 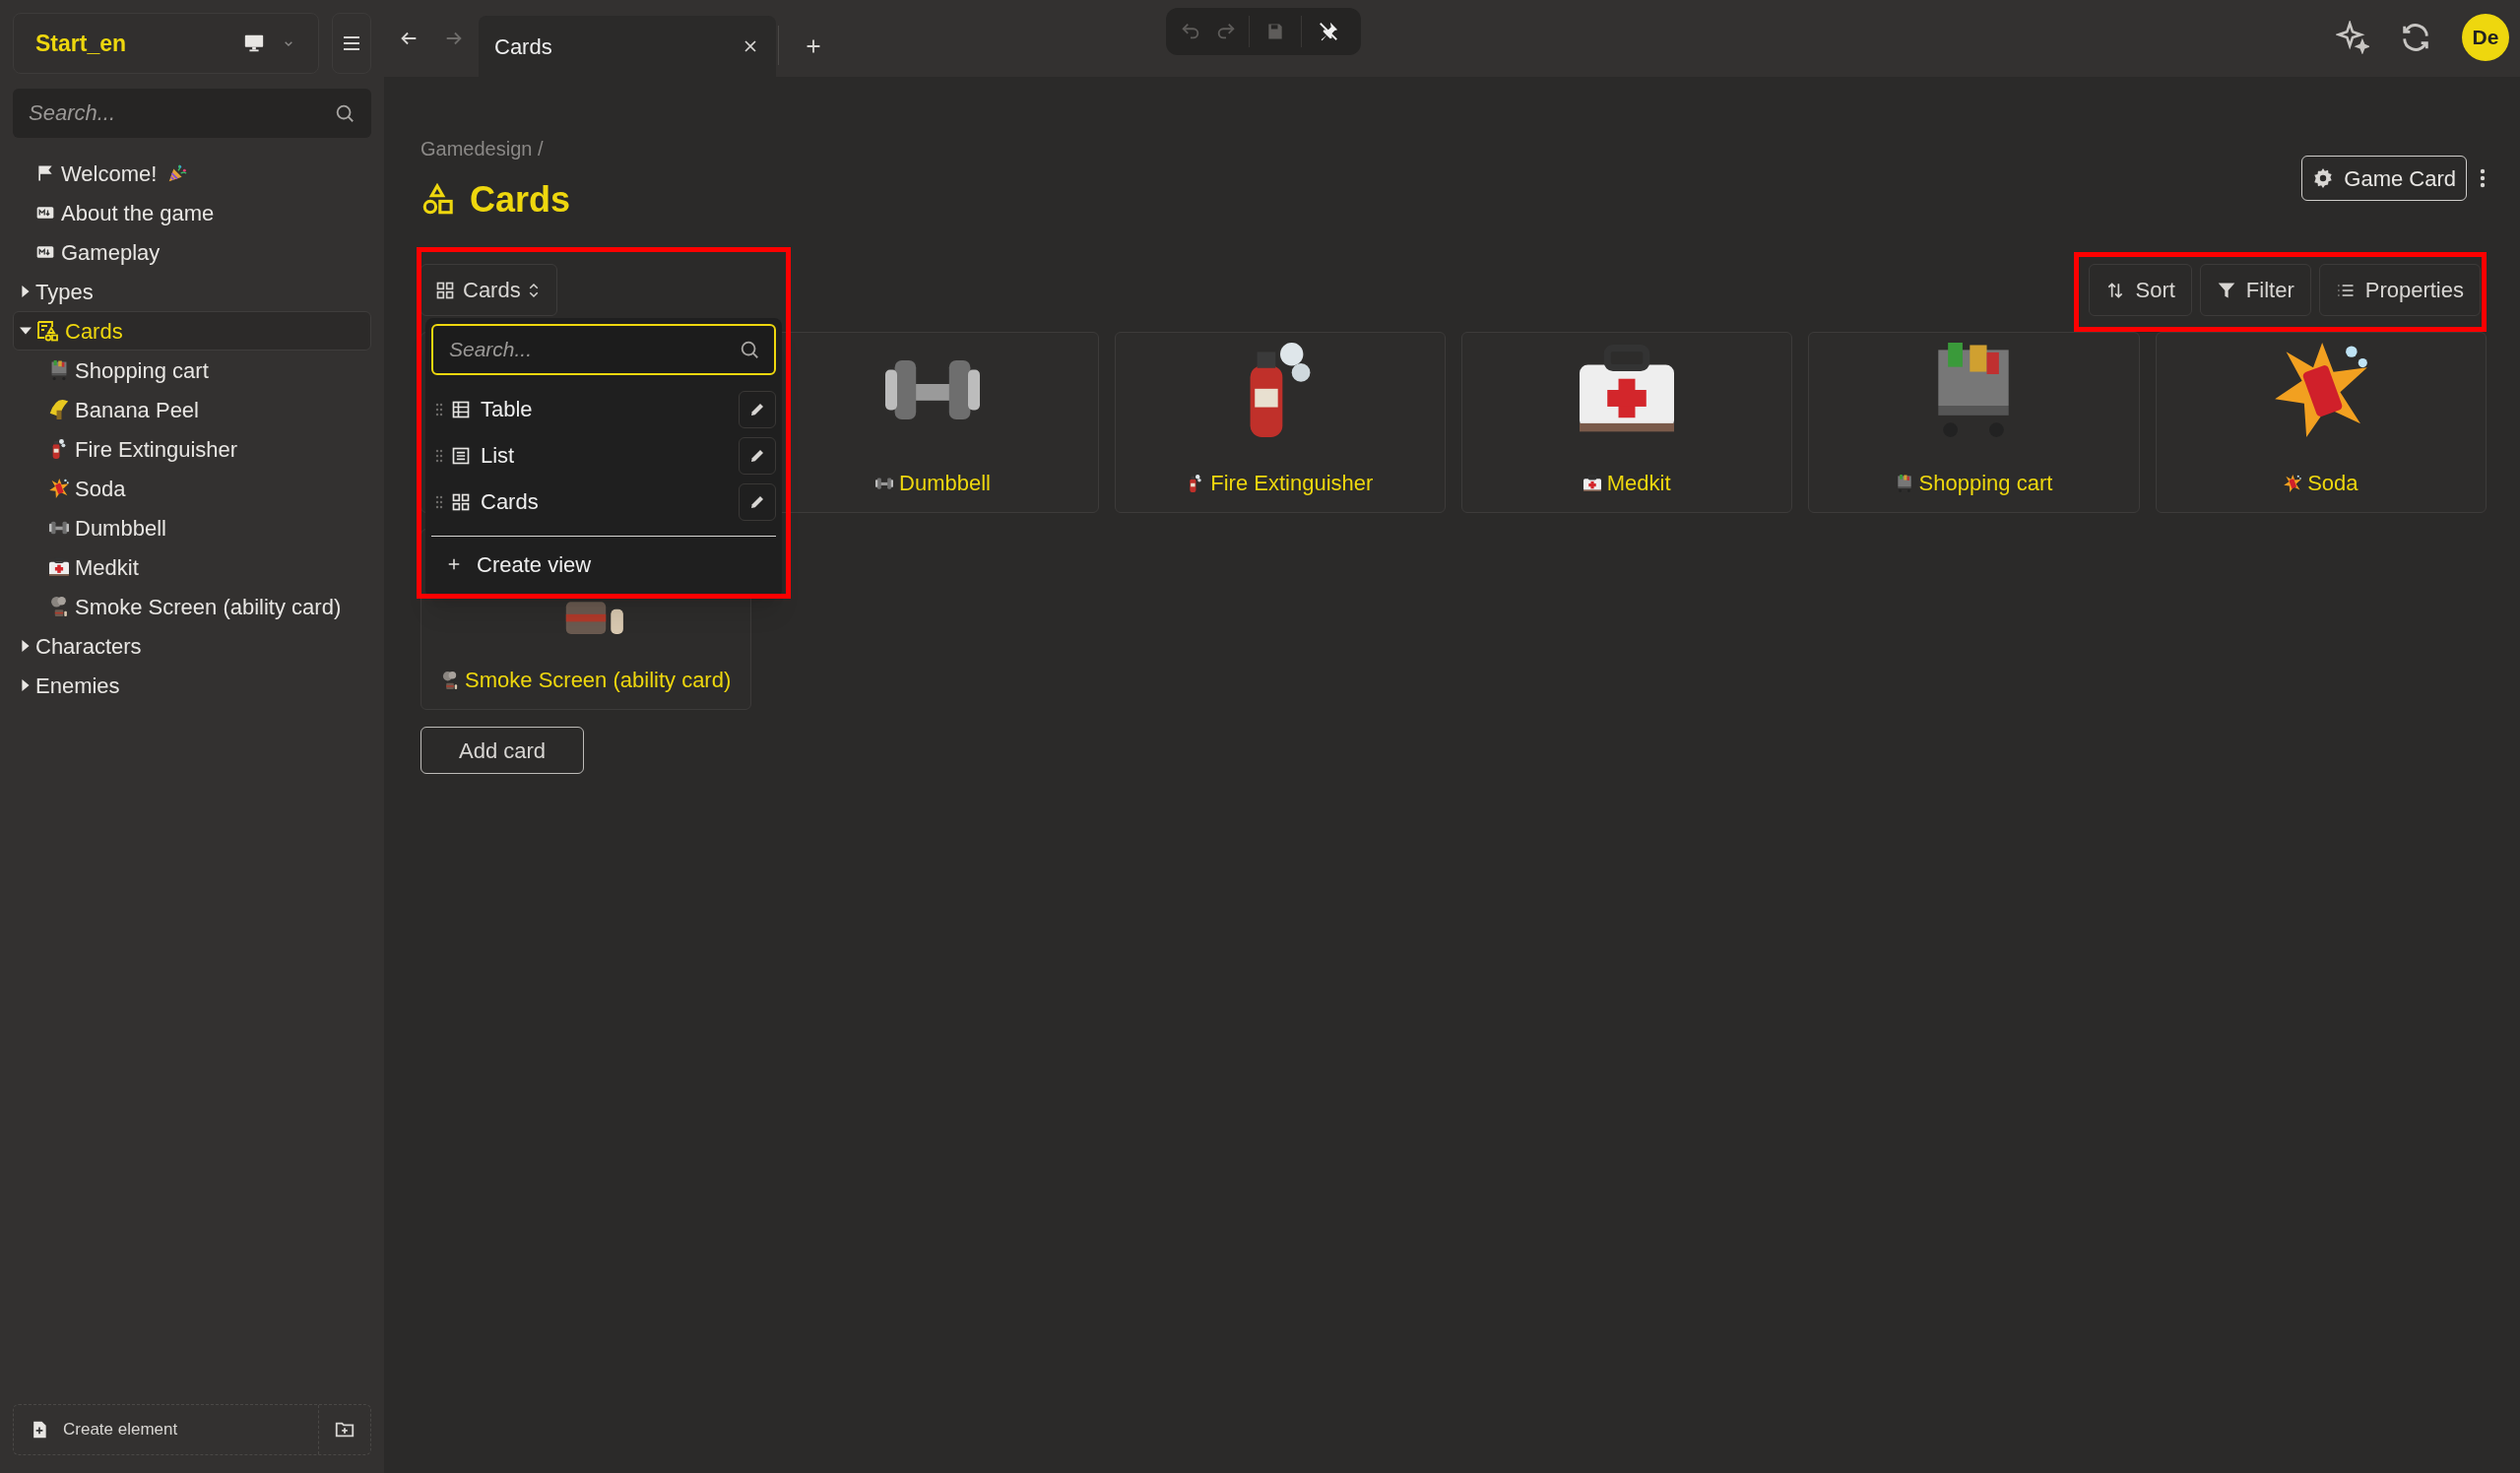 What do you see at coordinates (177, 173) in the screenshot?
I see `party-icon` at bounding box center [177, 173].